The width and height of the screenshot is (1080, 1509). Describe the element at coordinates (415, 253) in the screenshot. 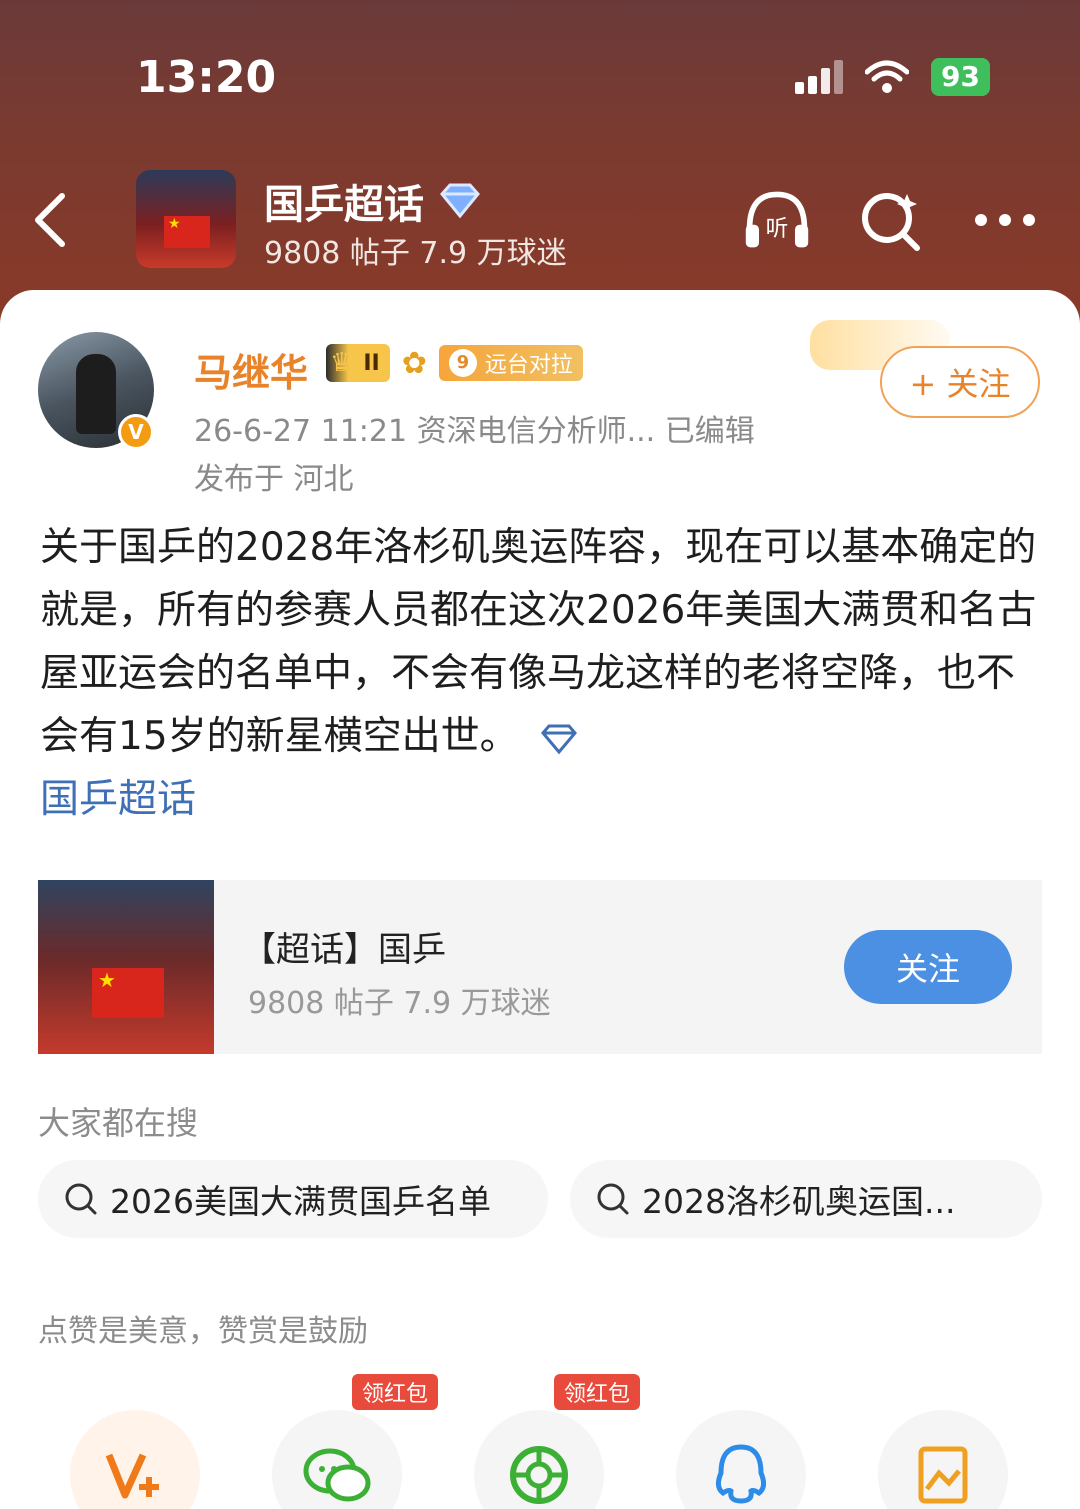

I see `topic-stats: 9808 帖子 7.9 万球迷` at that location.